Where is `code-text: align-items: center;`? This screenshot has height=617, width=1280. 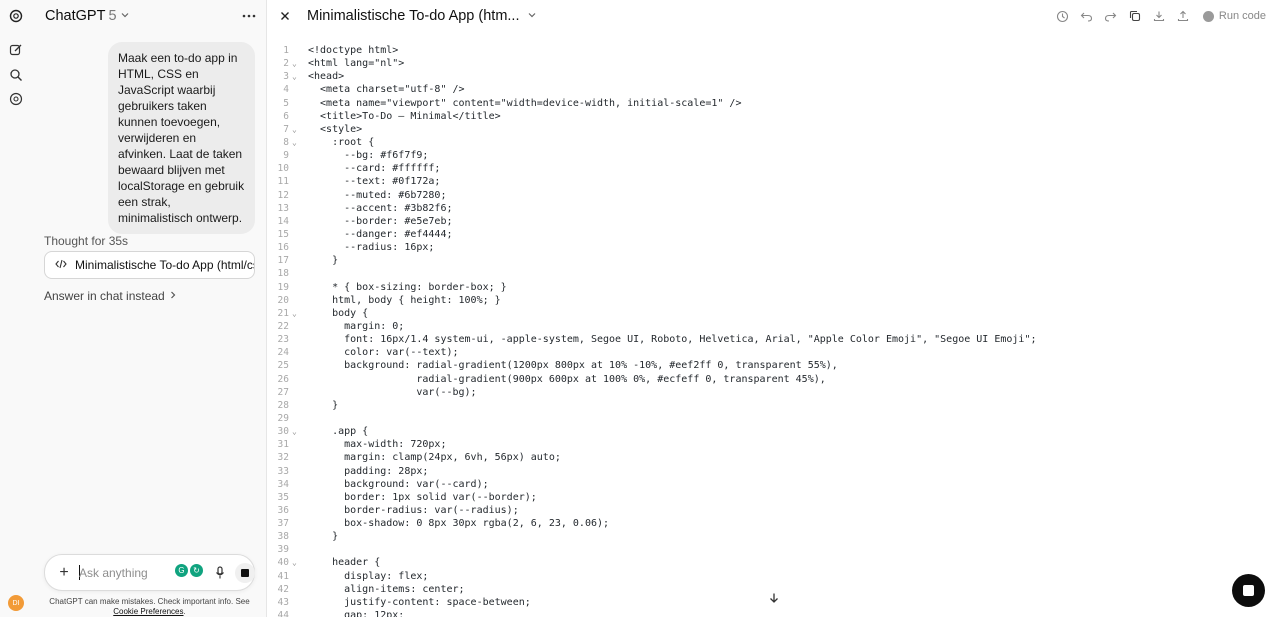
code-text: align-items: center; is located at coordinates (386, 589).